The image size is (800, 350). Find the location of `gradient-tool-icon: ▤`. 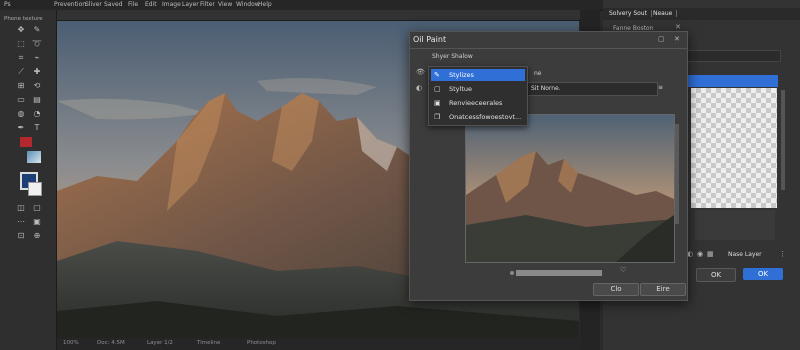

gradient-tool-icon: ▤ is located at coordinates (37, 100).